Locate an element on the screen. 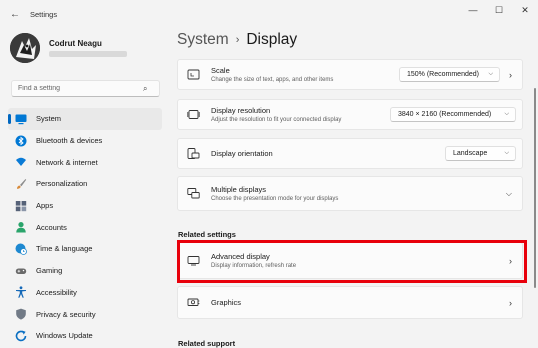 The width and height of the screenshot is (538, 348). resolution-title: Display resolution is located at coordinates (241, 110).